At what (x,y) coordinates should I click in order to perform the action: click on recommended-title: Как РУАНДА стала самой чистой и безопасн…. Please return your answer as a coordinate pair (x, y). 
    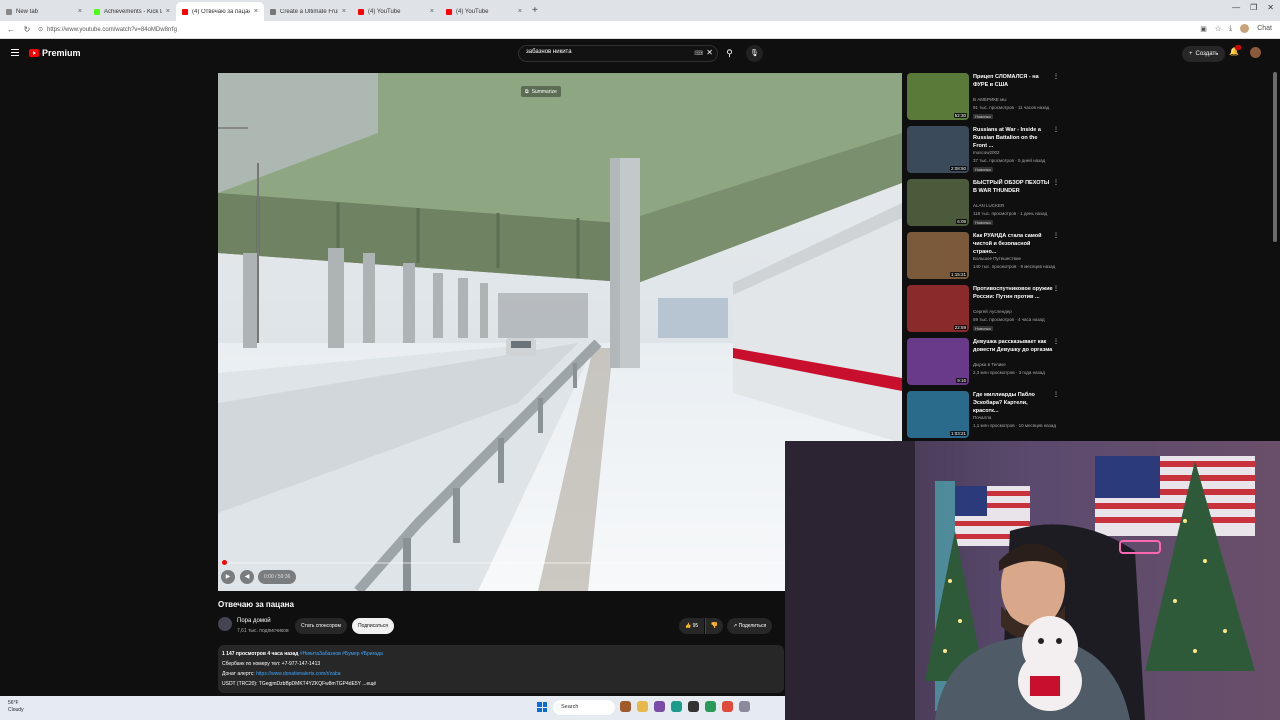
    Looking at the image, I should click on (1013, 244).